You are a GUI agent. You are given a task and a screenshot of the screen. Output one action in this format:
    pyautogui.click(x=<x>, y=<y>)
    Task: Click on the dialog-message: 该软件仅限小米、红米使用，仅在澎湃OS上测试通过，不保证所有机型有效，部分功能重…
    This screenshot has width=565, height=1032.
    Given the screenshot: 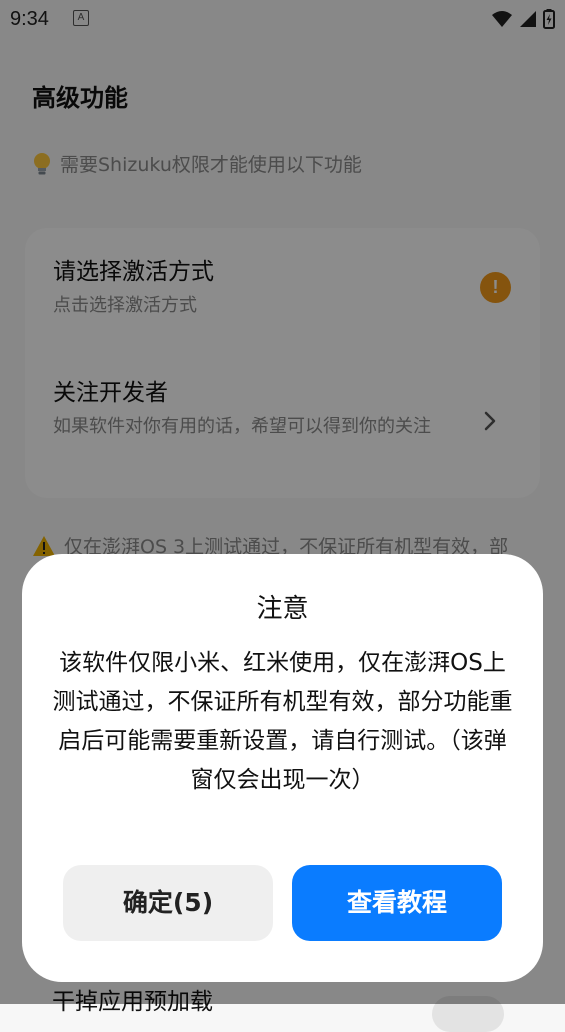 What is the action you would take?
    pyautogui.click(x=282, y=721)
    